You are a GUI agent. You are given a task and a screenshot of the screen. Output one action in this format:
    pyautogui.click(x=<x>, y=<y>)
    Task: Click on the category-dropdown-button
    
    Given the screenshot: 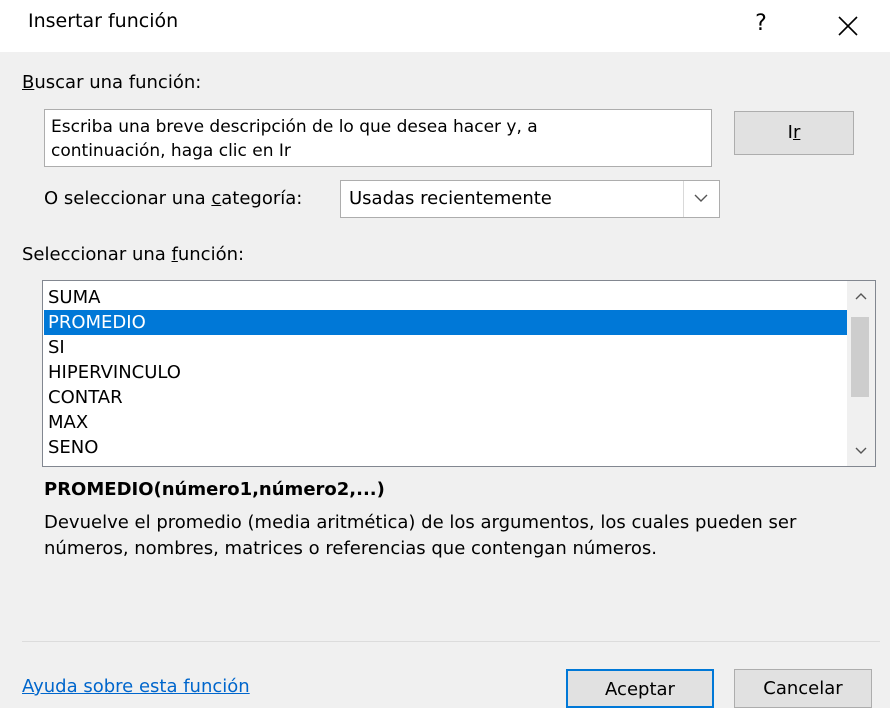 What is the action you would take?
    pyautogui.click(x=701, y=199)
    